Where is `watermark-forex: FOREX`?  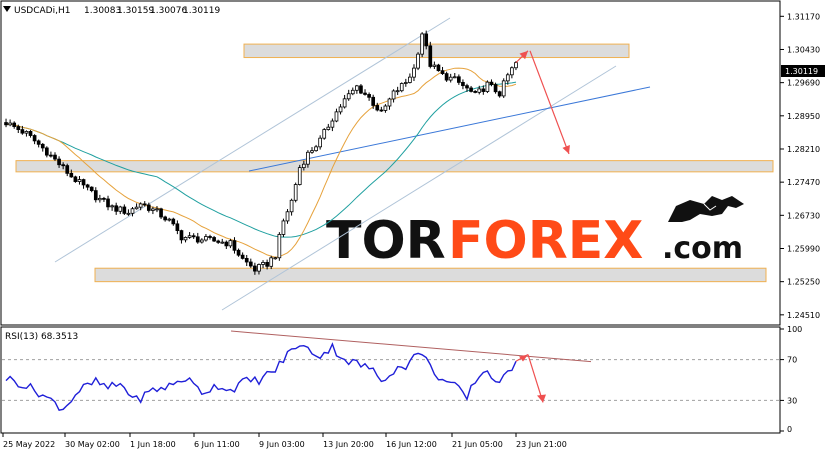
watermark-forex: FOREX is located at coordinates (545, 241).